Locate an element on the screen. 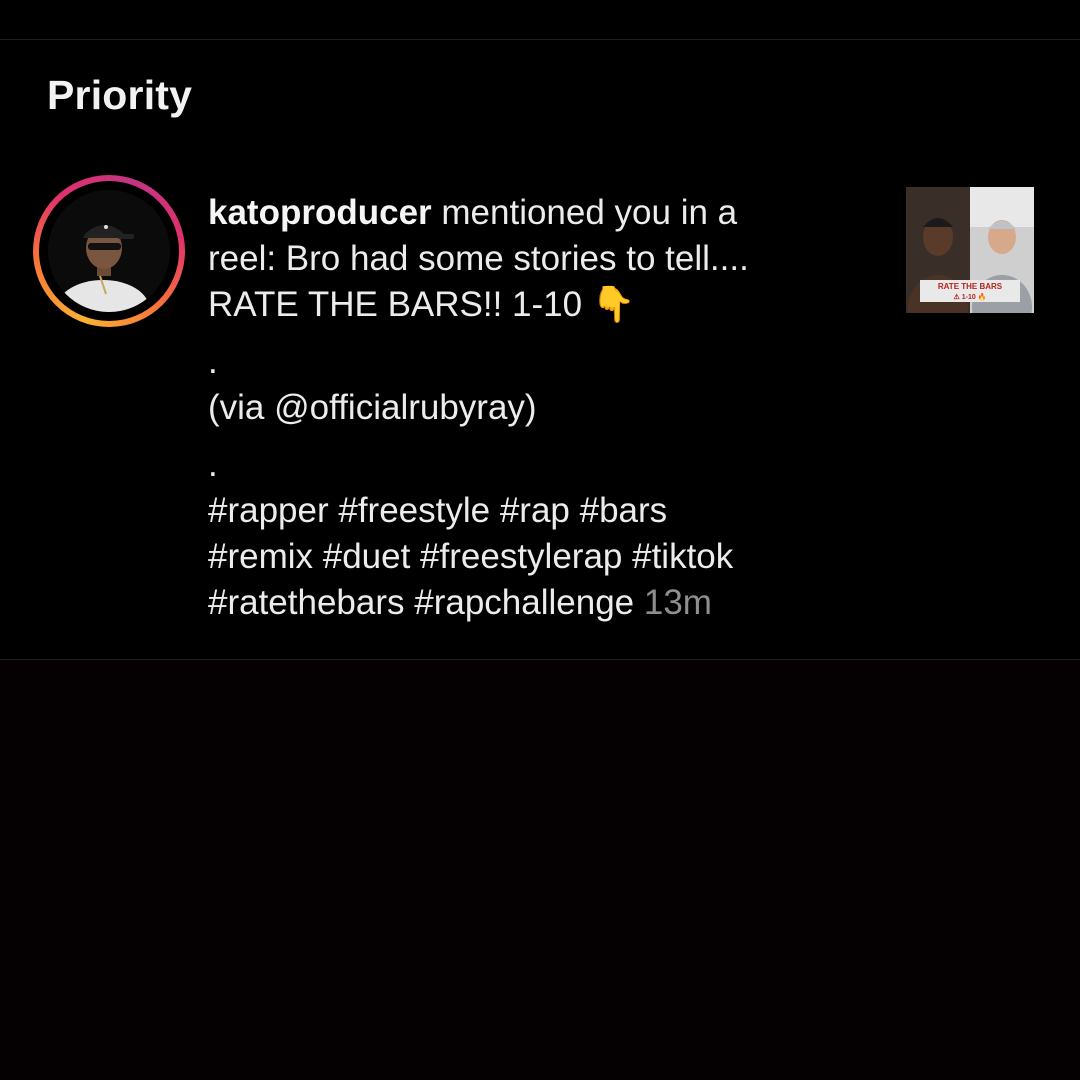 Image resolution: width=1080 pixels, height=1080 pixels. thumbnail-caption-1: RATE THE BARS is located at coordinates (970, 286).